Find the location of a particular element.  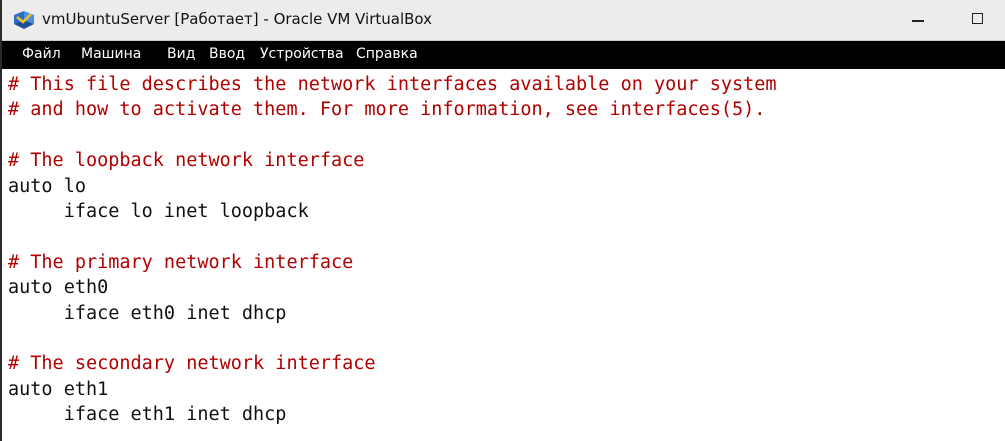

console-config-line: auto lo is located at coordinates (47, 186).